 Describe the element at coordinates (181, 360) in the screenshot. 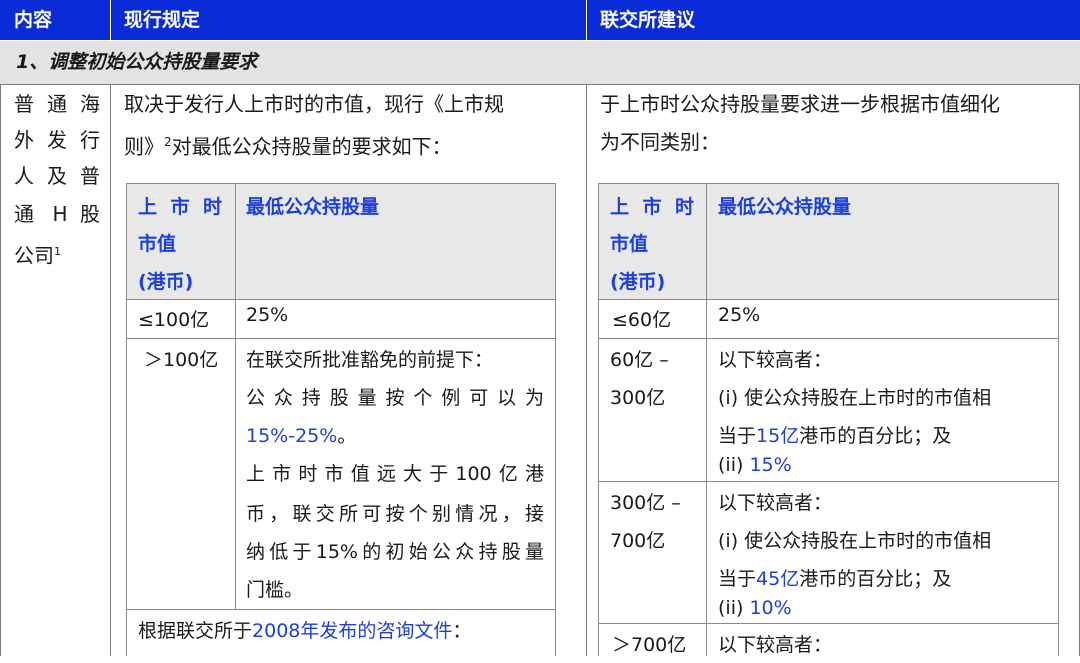

I see `cap-value: ＞100亿` at that location.